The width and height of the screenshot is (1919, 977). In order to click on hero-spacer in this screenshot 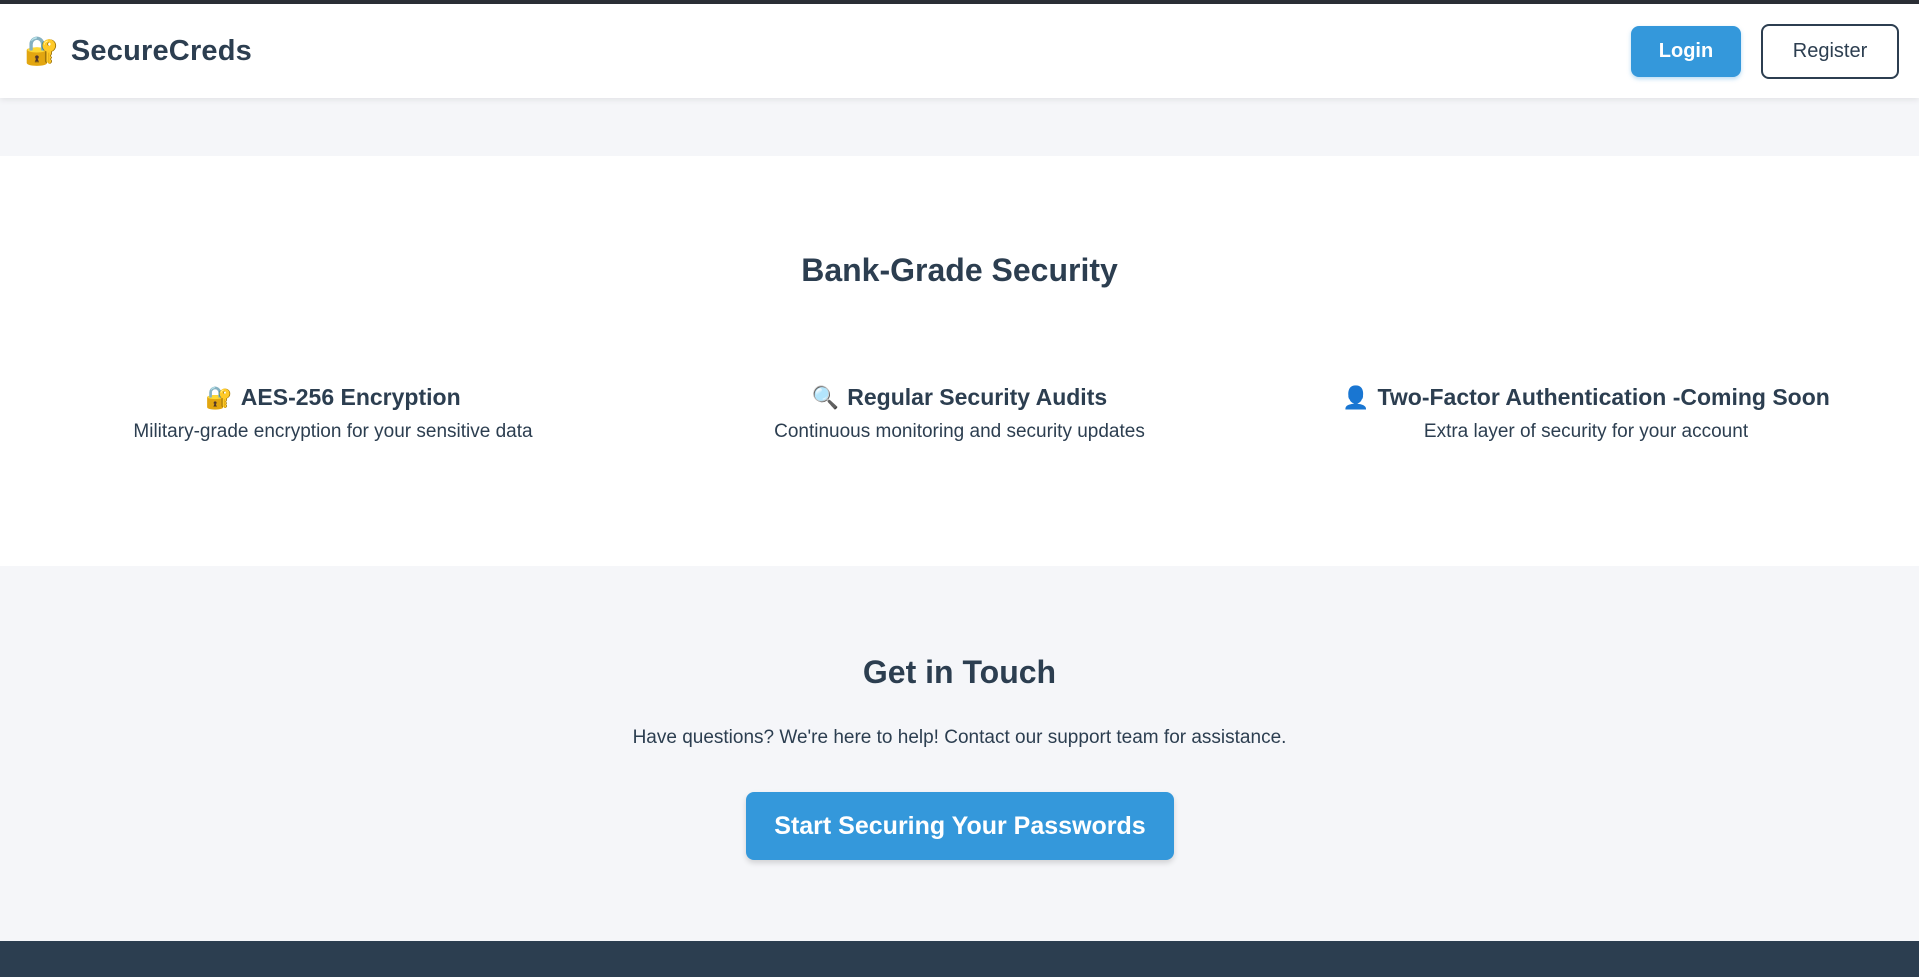, I will do `click(959, 127)`.